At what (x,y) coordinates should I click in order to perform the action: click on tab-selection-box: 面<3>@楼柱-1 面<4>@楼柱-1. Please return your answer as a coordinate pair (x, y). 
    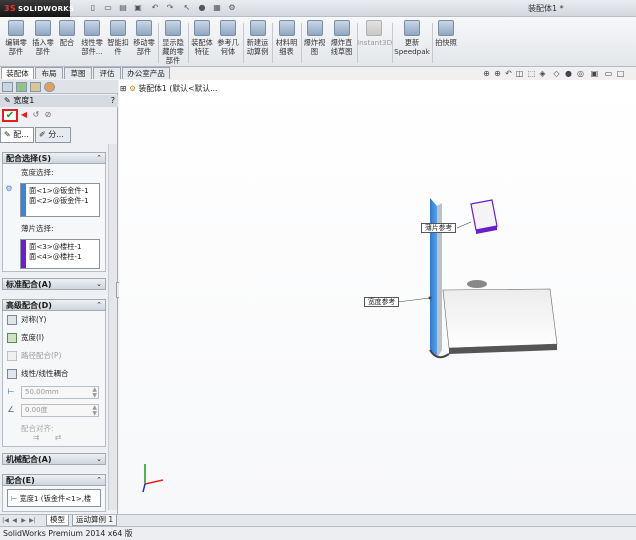
    Looking at the image, I should click on (60, 254).